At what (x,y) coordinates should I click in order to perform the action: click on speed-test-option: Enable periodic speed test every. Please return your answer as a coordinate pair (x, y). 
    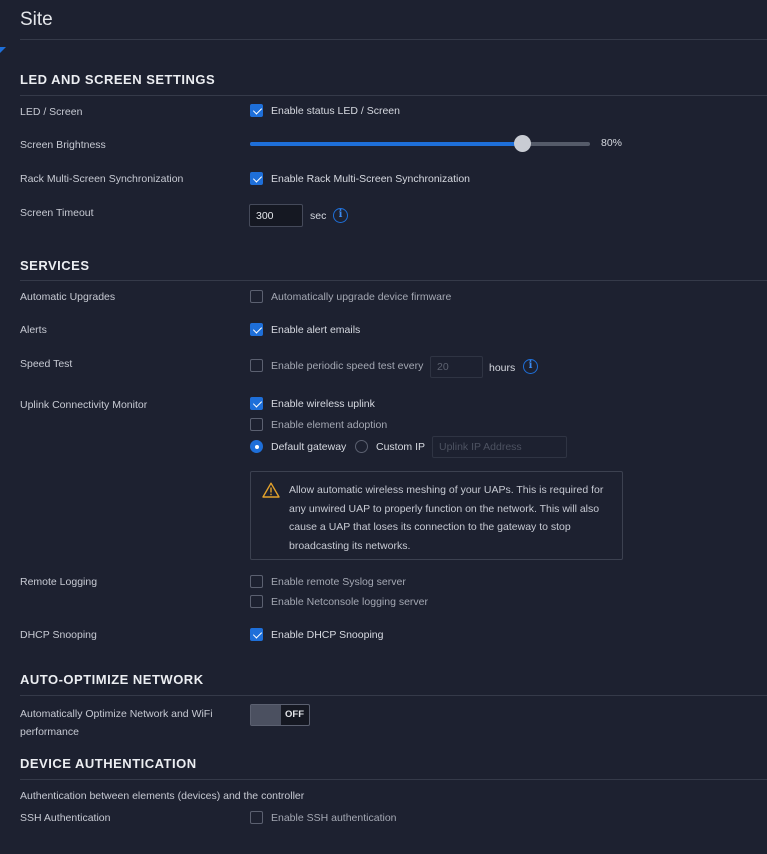
    Looking at the image, I should click on (347, 366).